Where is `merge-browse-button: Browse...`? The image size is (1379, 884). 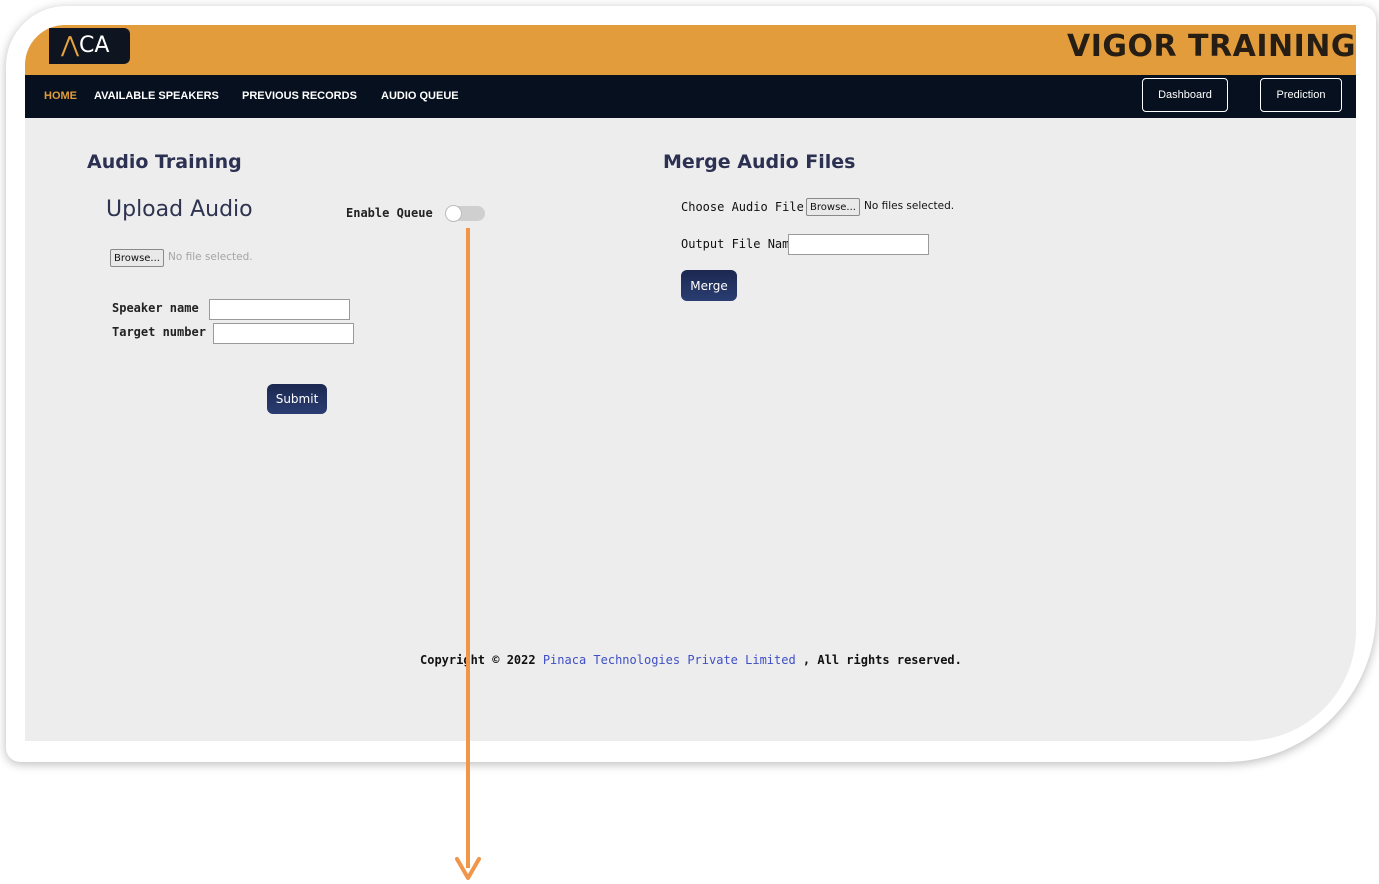
merge-browse-button: Browse... is located at coordinates (833, 207).